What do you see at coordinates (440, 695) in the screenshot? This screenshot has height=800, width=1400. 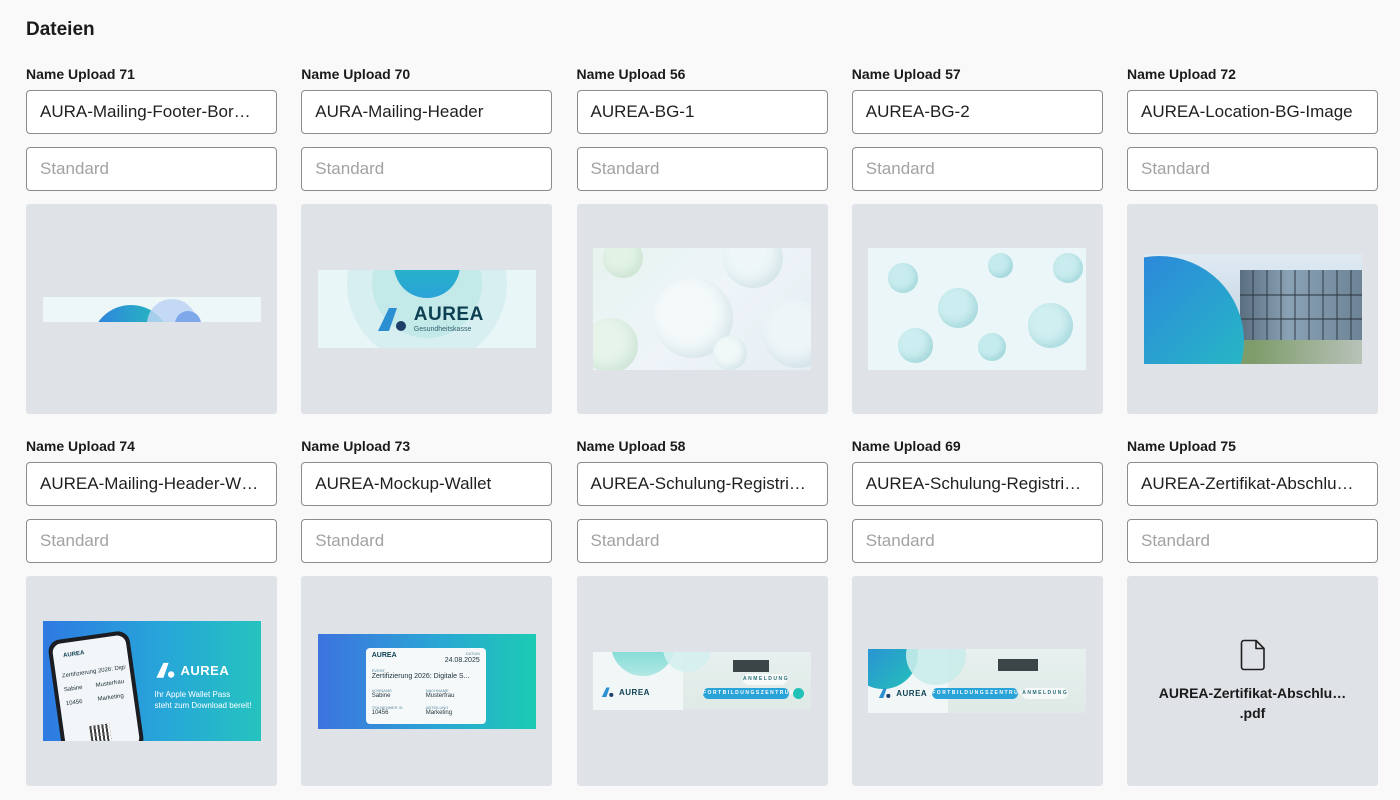 I see `ticket-nachname: Musterfrau` at bounding box center [440, 695].